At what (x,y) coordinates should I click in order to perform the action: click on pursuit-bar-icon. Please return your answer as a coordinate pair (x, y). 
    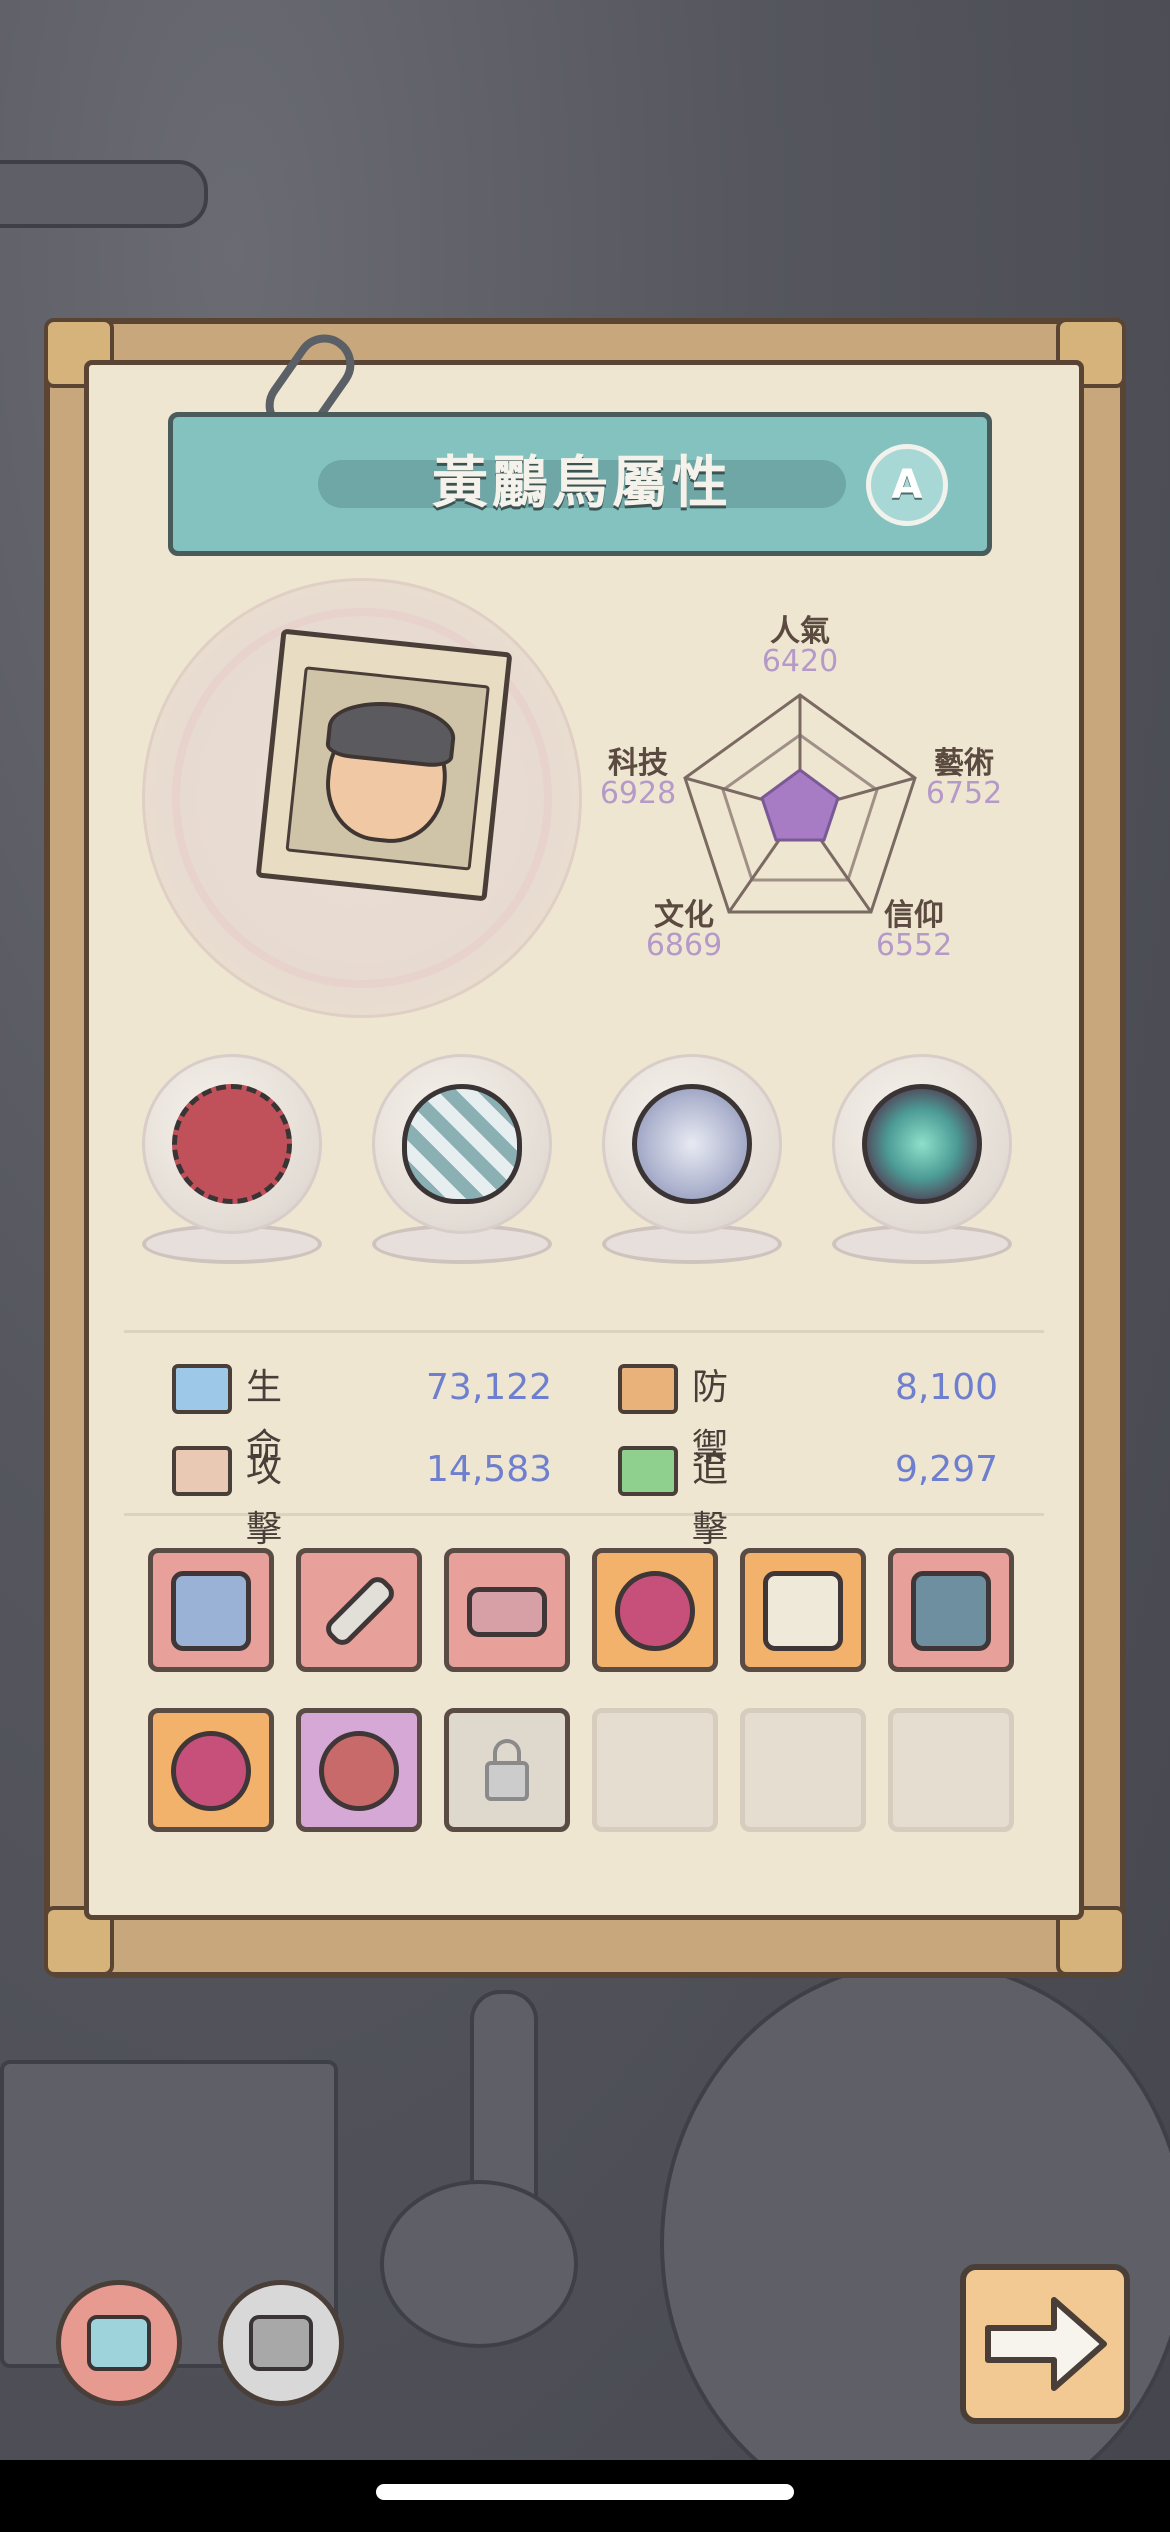
    Looking at the image, I should click on (648, 1471).